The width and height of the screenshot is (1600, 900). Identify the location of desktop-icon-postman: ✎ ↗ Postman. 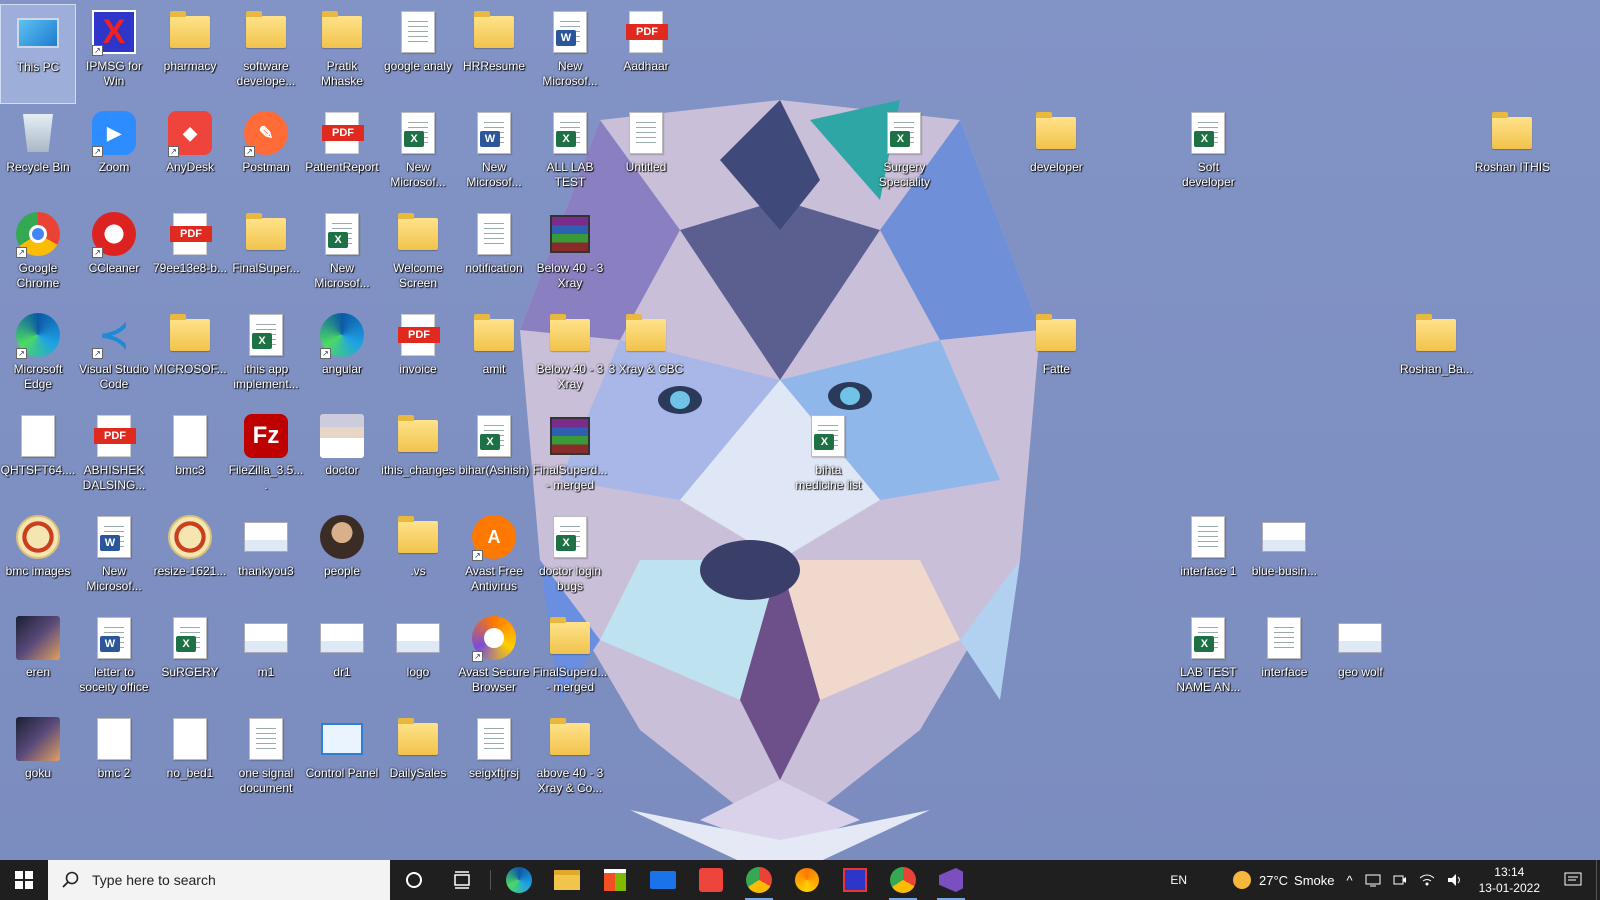
(266, 155).